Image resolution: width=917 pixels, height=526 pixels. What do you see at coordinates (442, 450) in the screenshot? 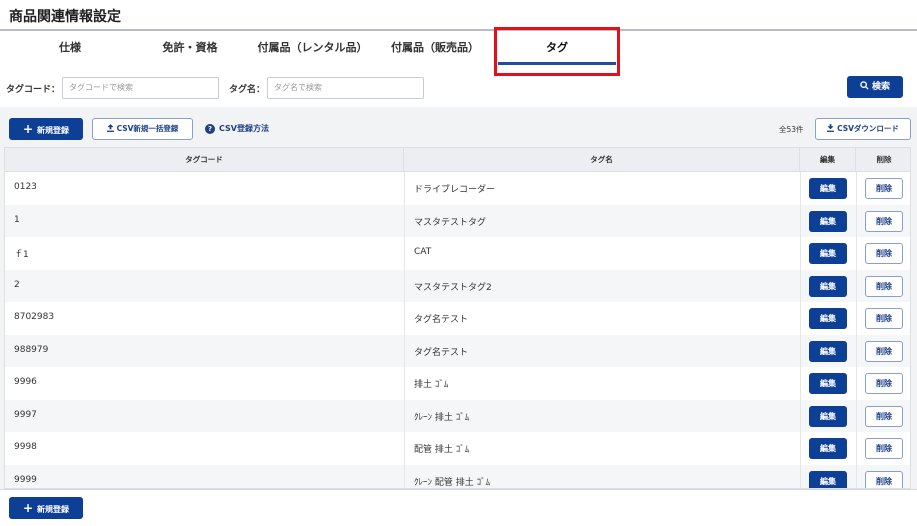
I see `tag-name-cell: 配管 排土 ｺﾞﾑ` at bounding box center [442, 450].